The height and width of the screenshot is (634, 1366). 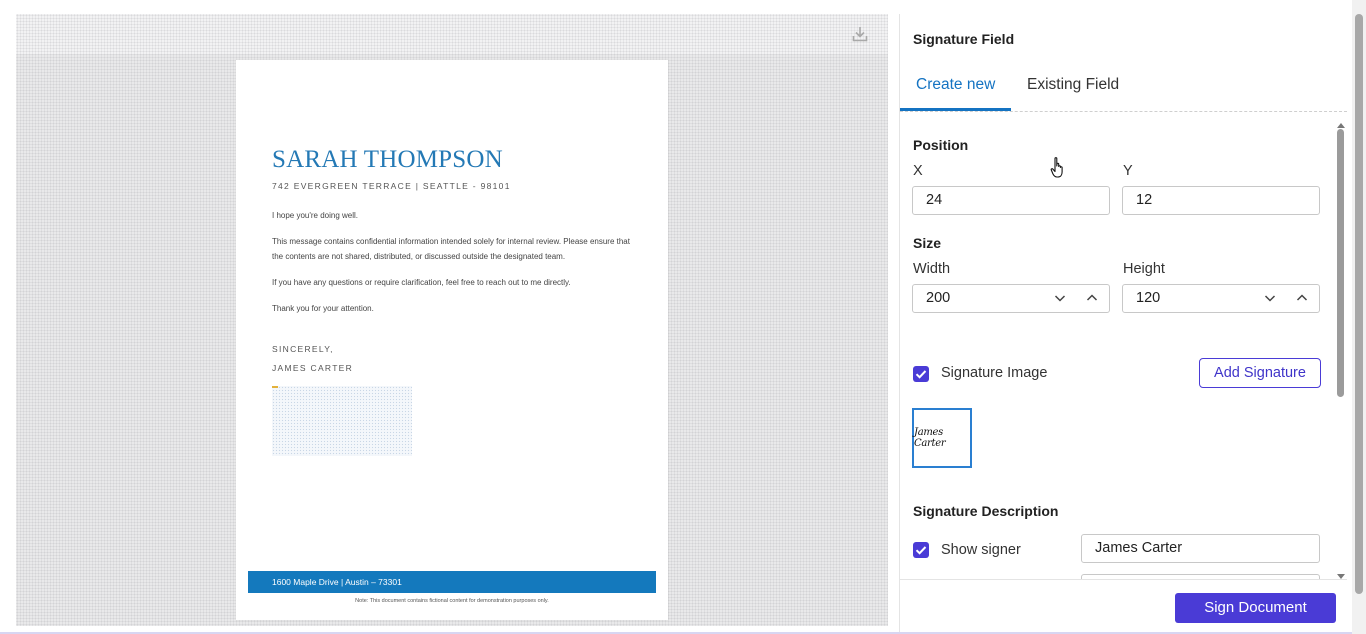 I want to click on show-signer-checkbox, so click(x=921, y=550).